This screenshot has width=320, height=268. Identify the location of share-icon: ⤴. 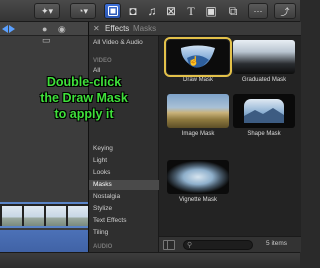
(285, 11).